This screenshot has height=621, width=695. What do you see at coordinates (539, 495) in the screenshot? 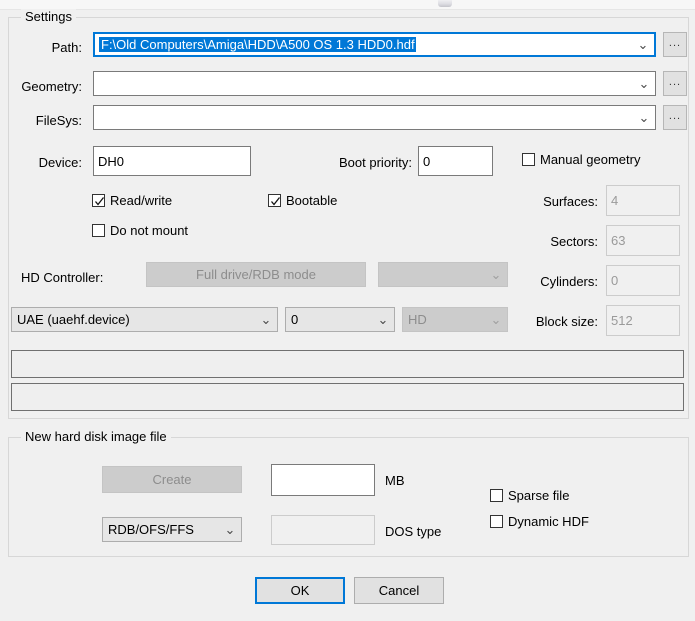
I see `sparse-file-label: Sparse file` at bounding box center [539, 495].